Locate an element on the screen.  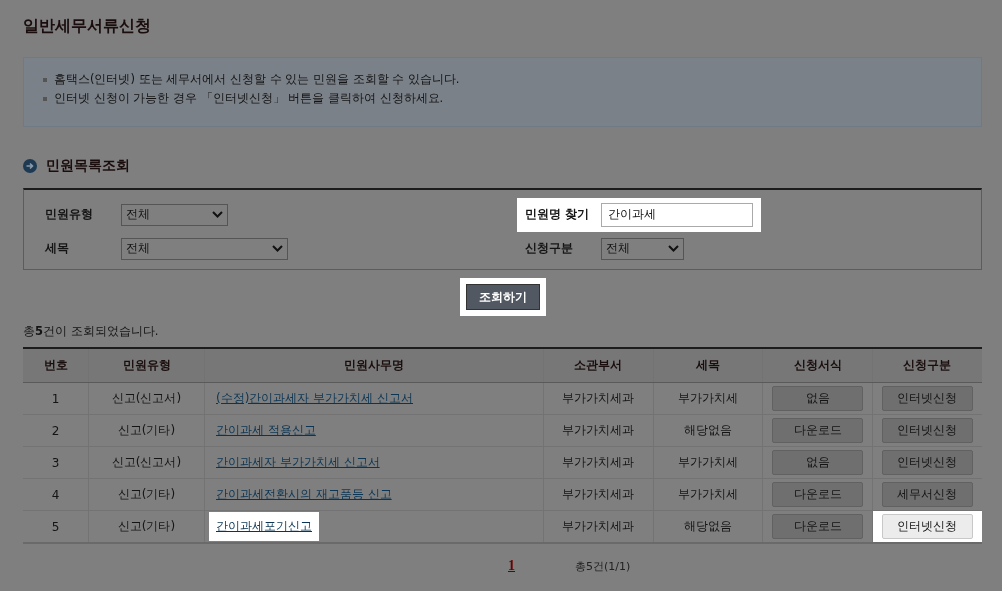
page-title: 일반세무서류신청 is located at coordinates (87, 26).